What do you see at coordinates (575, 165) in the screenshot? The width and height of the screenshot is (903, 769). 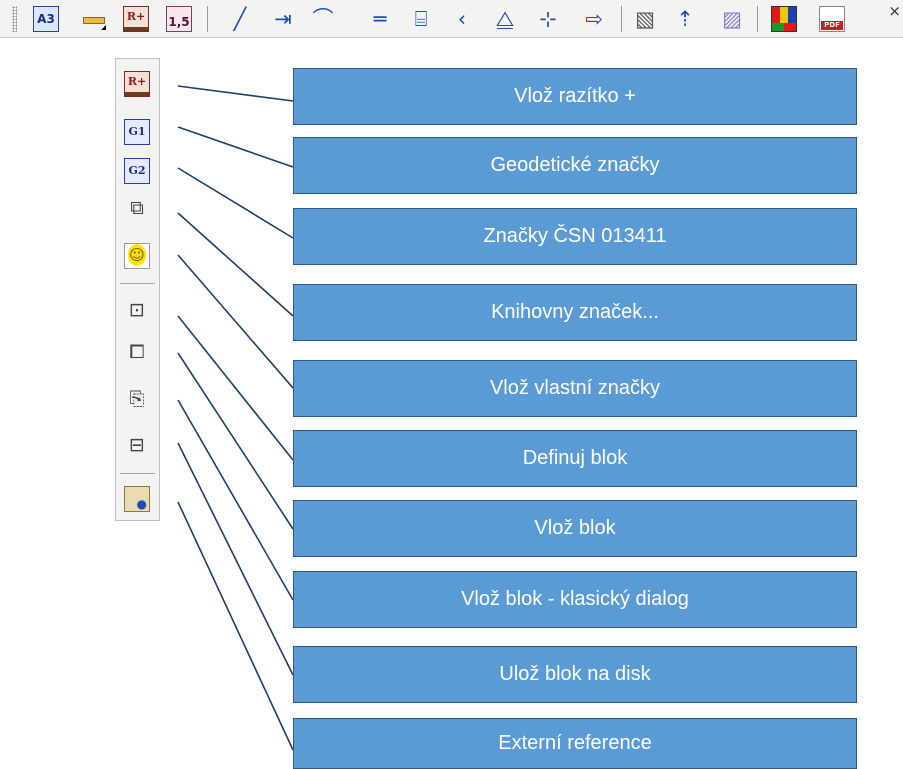 I see `callout-geodetic-symbols: Geodetické značky` at bounding box center [575, 165].